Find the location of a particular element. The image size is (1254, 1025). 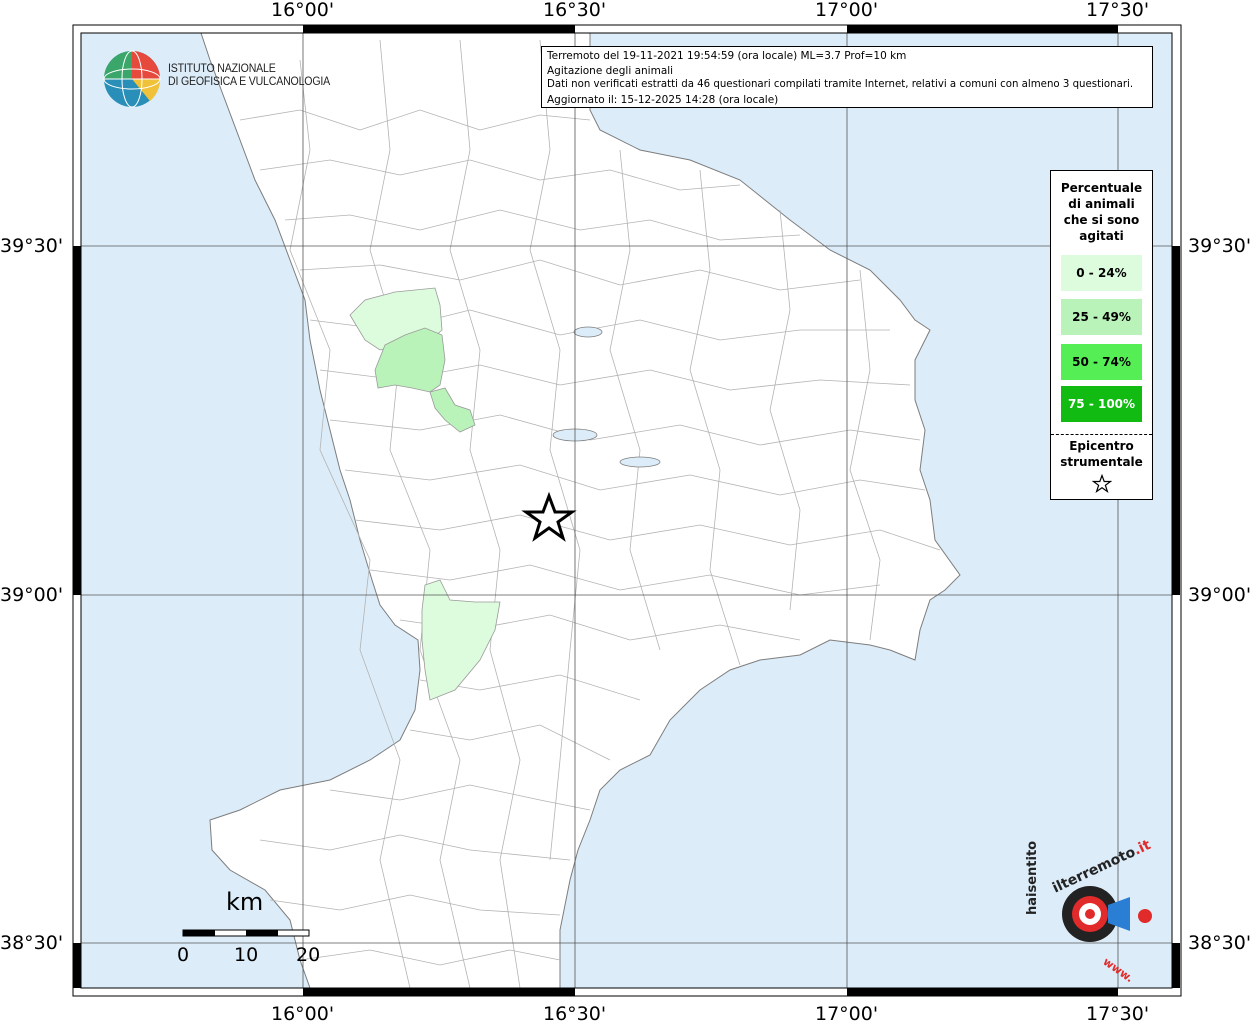

lon-tick-bottom-17-30: 17°30' is located at coordinates (1118, 1014).